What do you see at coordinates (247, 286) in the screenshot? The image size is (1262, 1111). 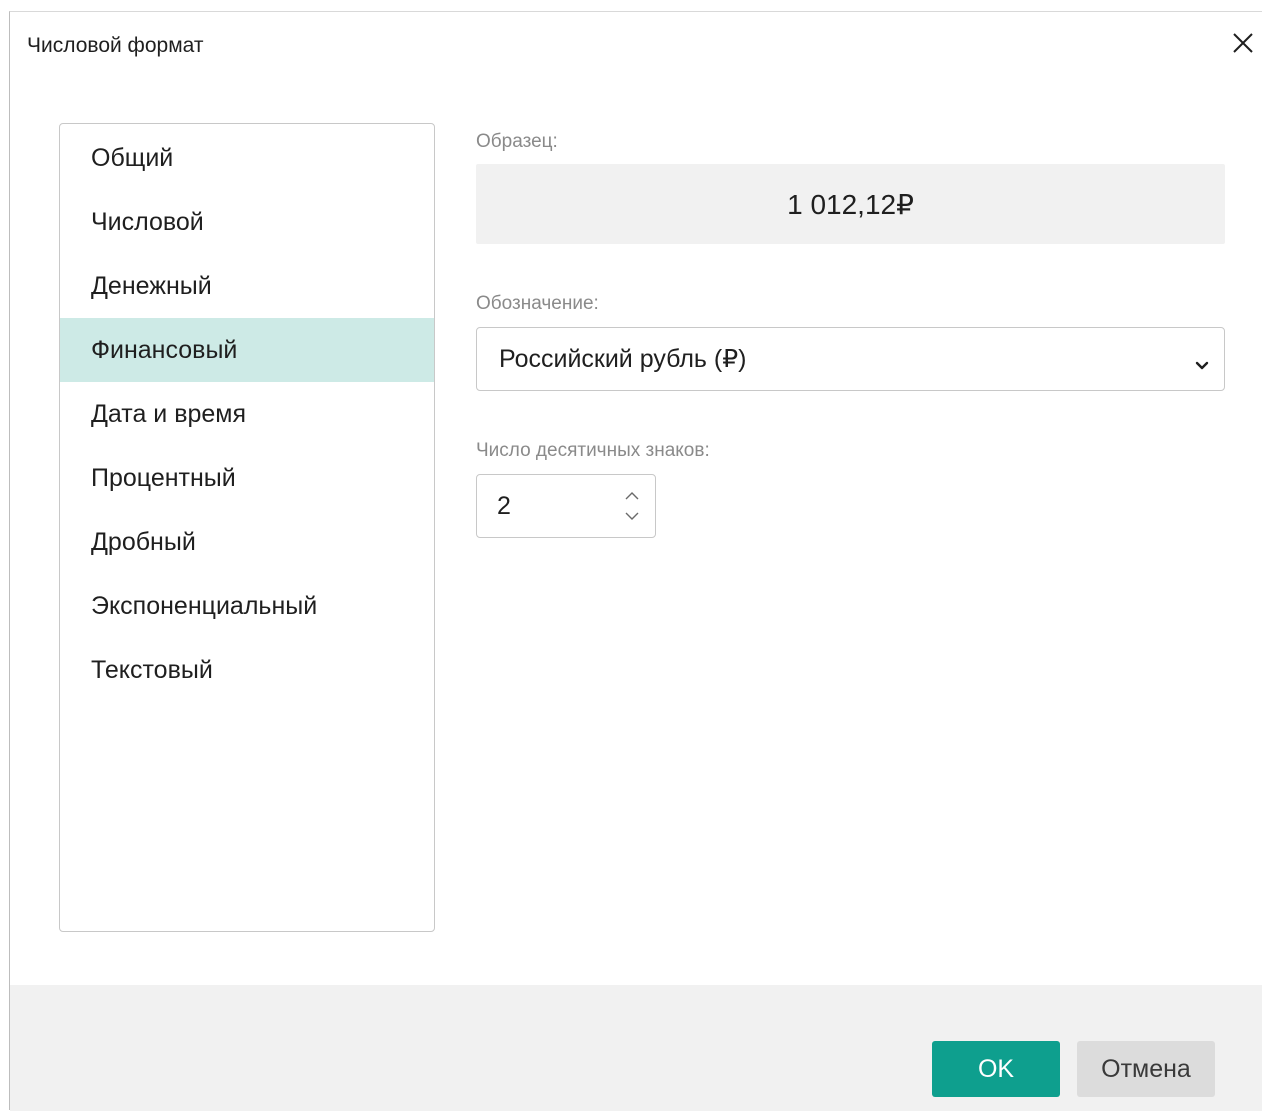 I see `category-item-currency: Денежный` at bounding box center [247, 286].